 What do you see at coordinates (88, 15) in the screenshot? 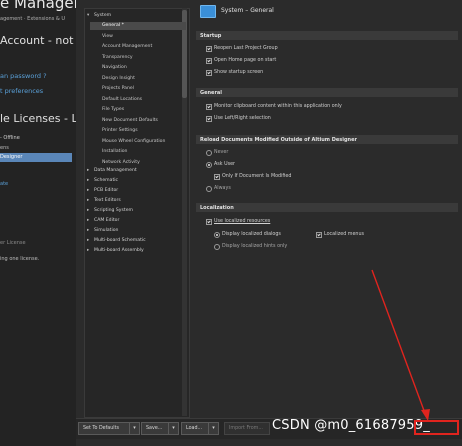
I see `expanded-arrow-icon: ▾` at bounding box center [88, 15].